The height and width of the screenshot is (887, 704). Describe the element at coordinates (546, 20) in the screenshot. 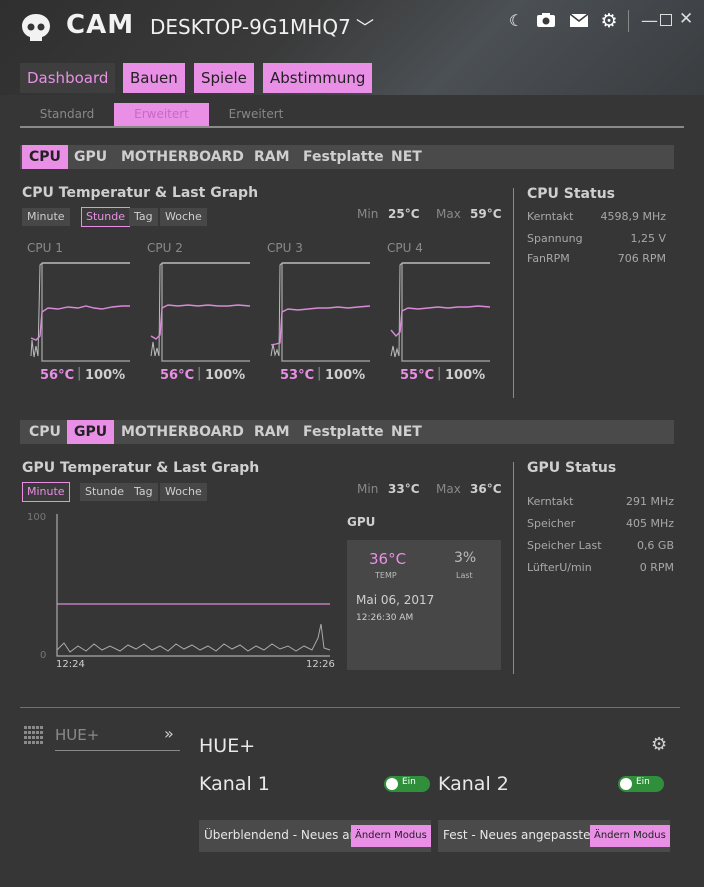

I see `camera-icon` at that location.